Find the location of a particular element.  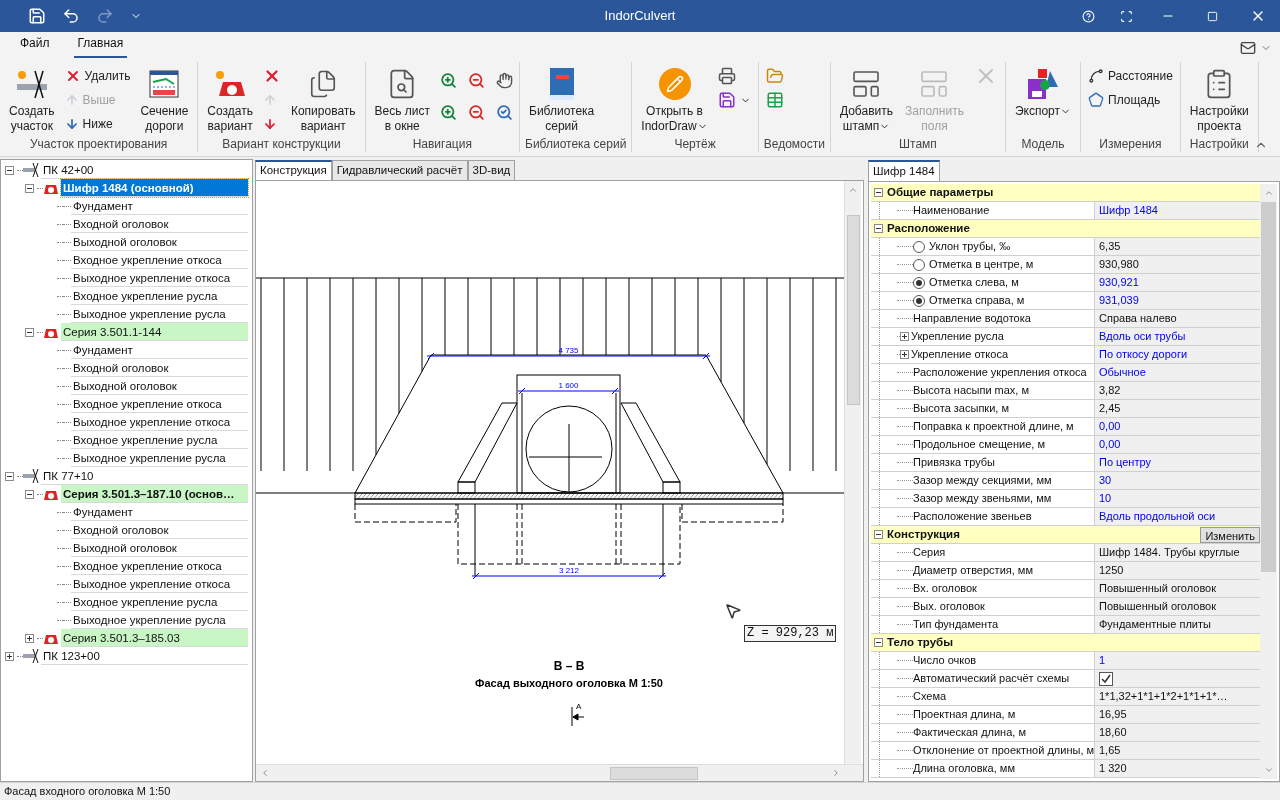

property-value: 30 is located at coordinates (1105, 480).